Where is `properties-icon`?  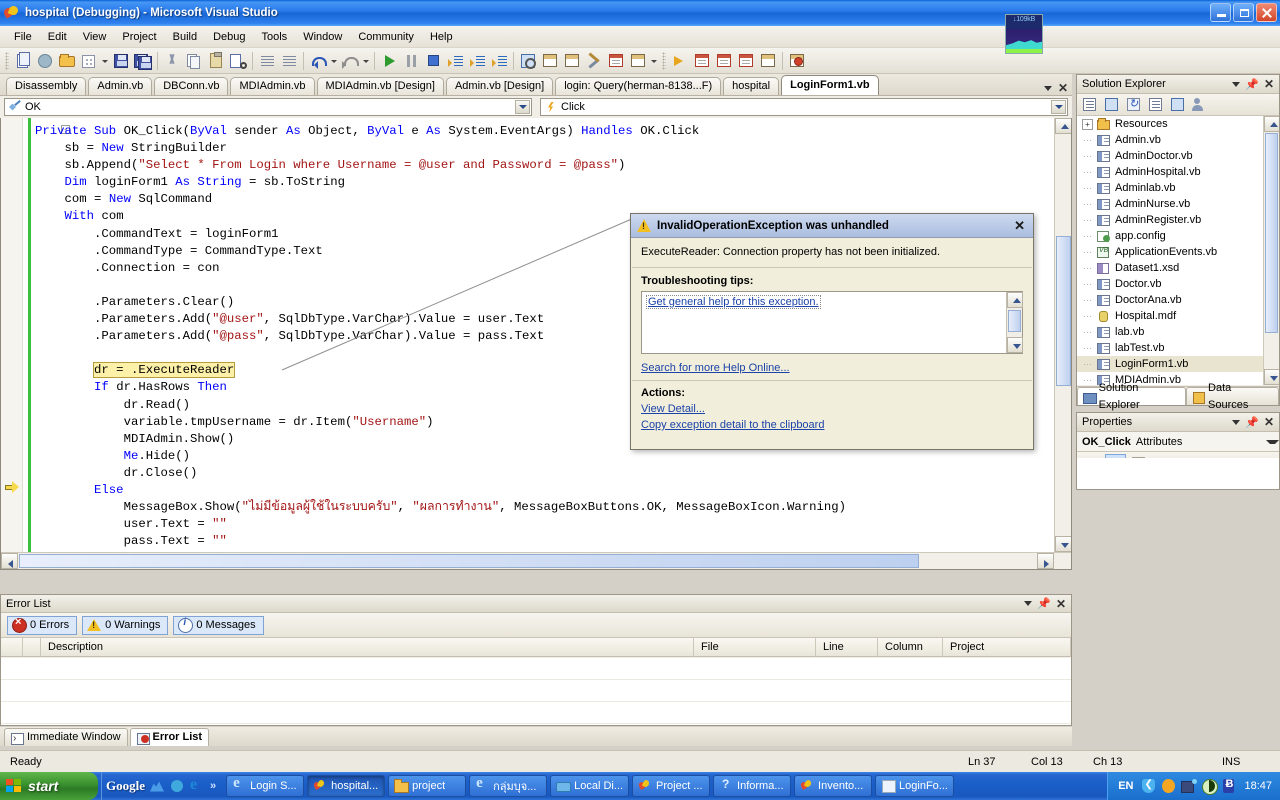 properties-icon is located at coordinates (1090, 104).